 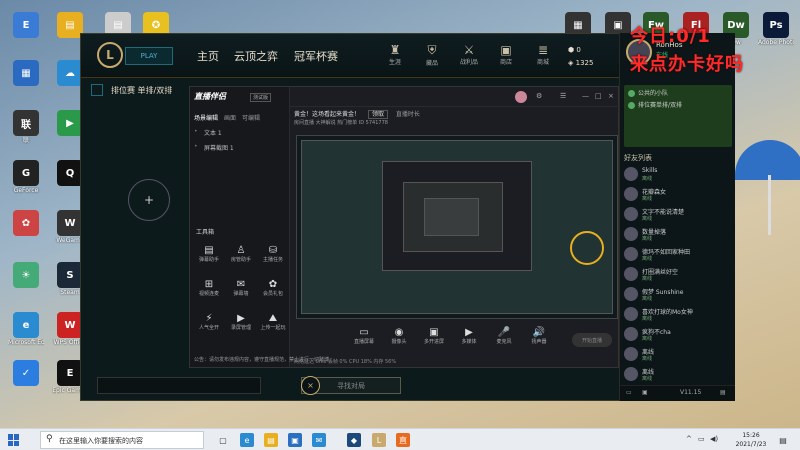 I want to click on friend-row: 喜欢打球的Mo女神 离线, so click(x=678, y=315).